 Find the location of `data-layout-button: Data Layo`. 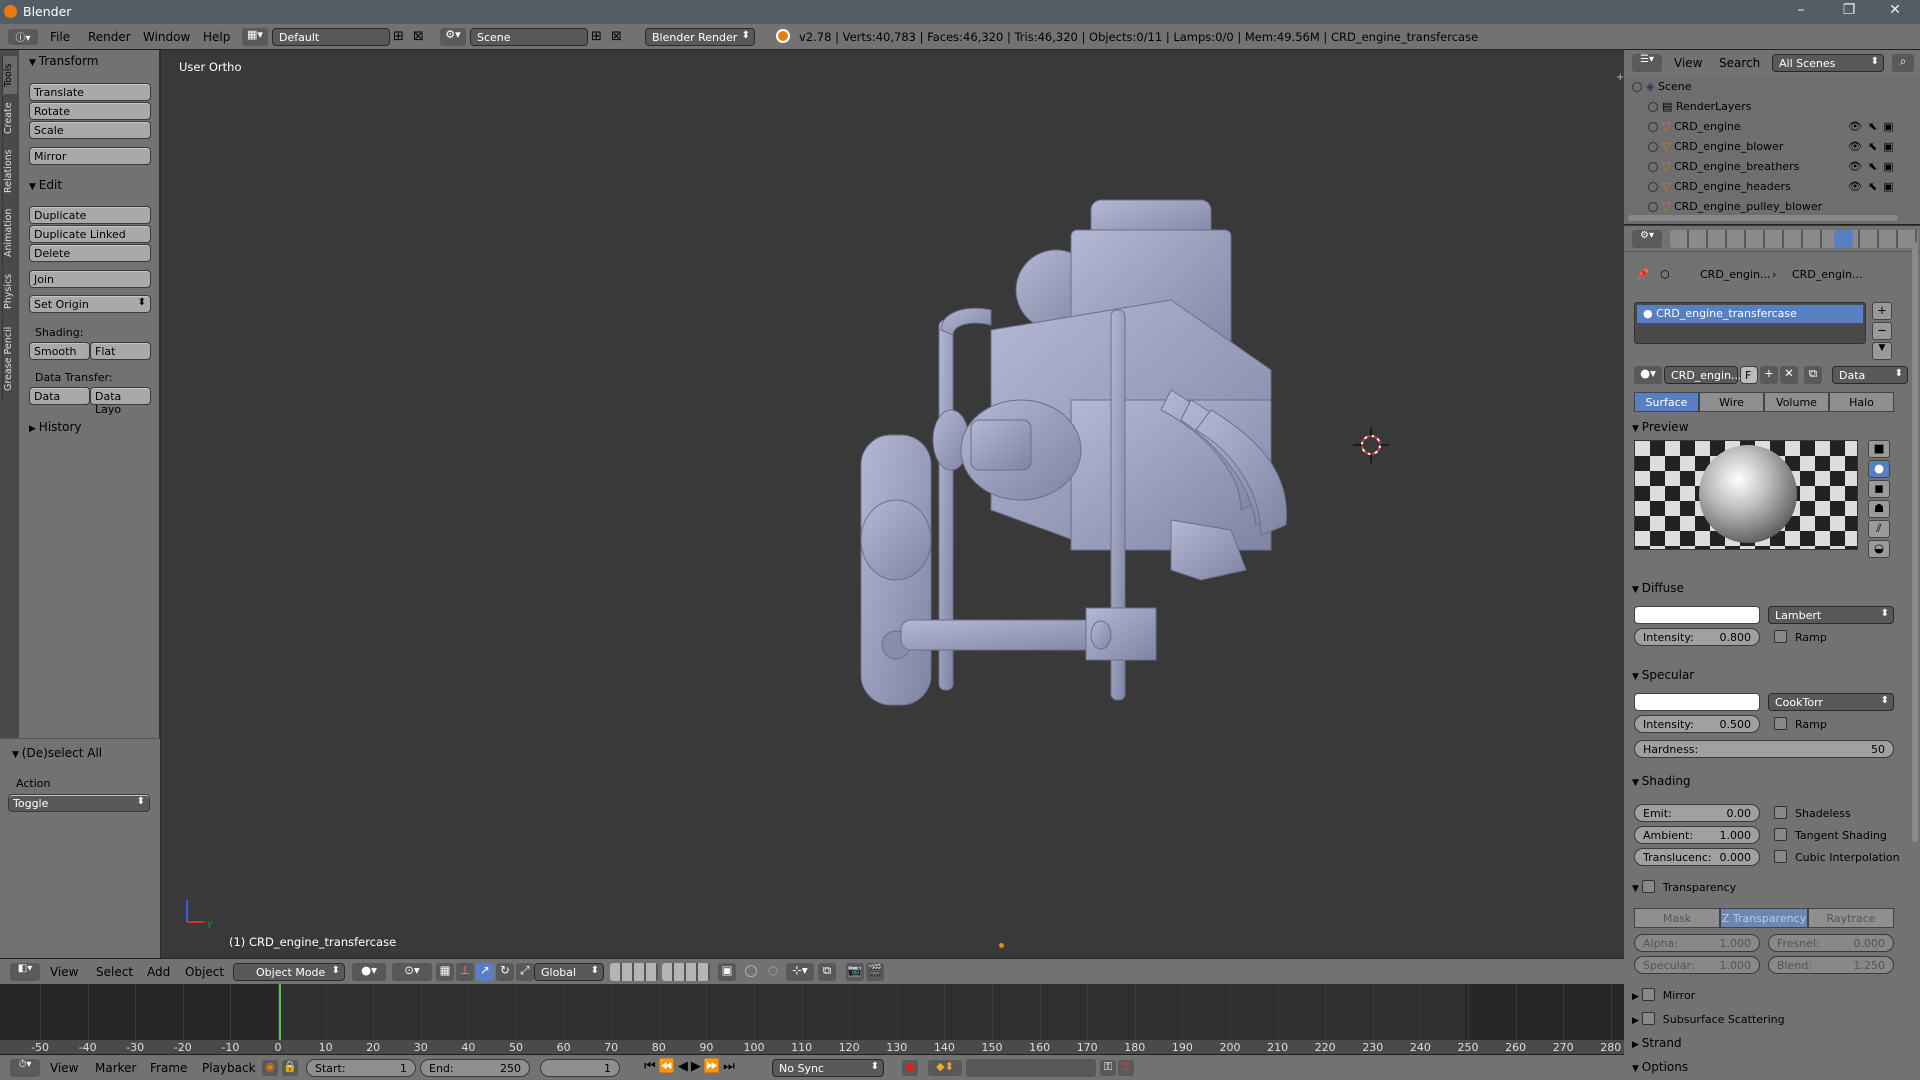

data-layout-button: Data Layo is located at coordinates (120, 401).